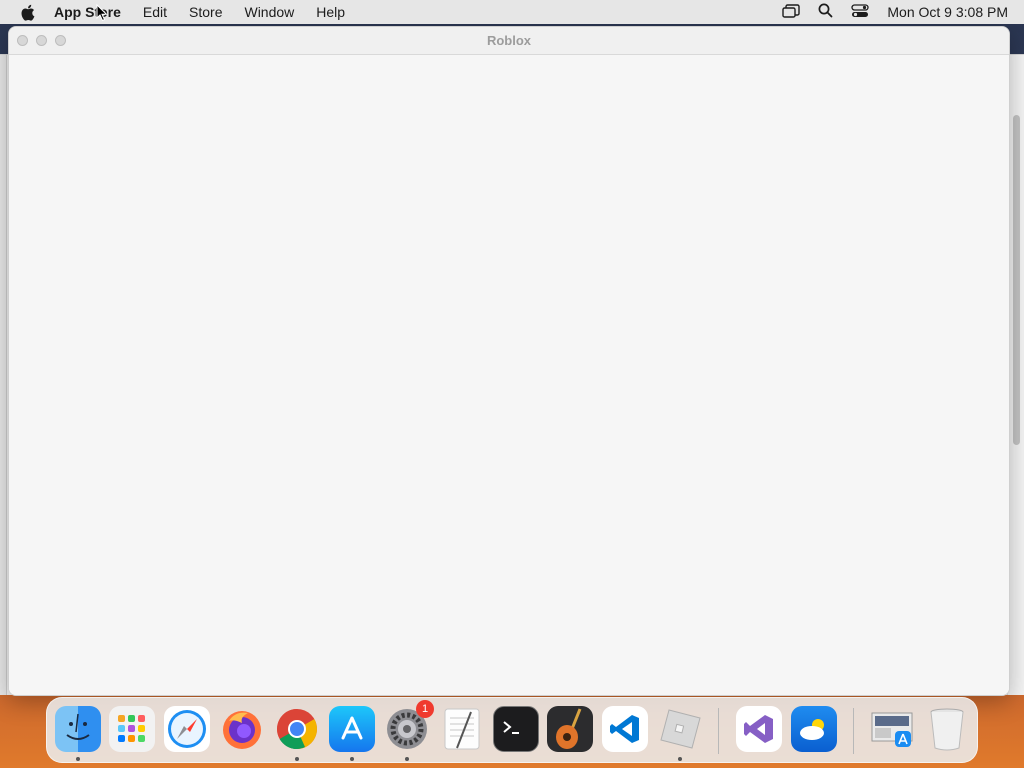  Describe the element at coordinates (425, 709) in the screenshot. I see `notification-badge: 1` at that location.